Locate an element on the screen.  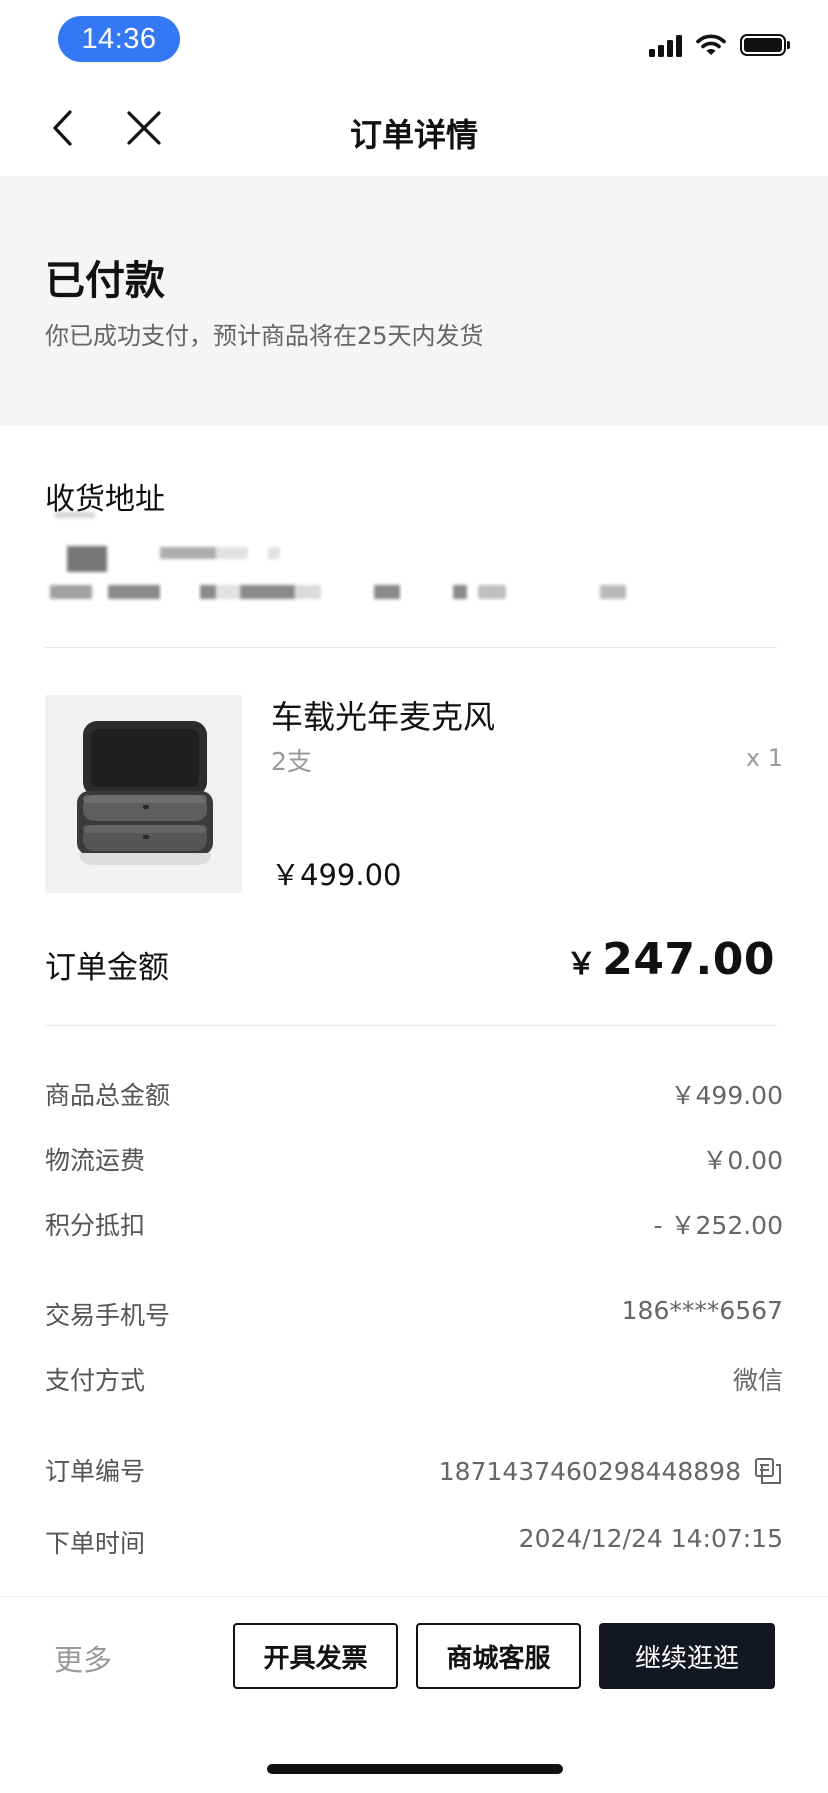
detail-row-order-time: 下单时间 2024/12/24 14:07:15 is located at coordinates (414, 1544).